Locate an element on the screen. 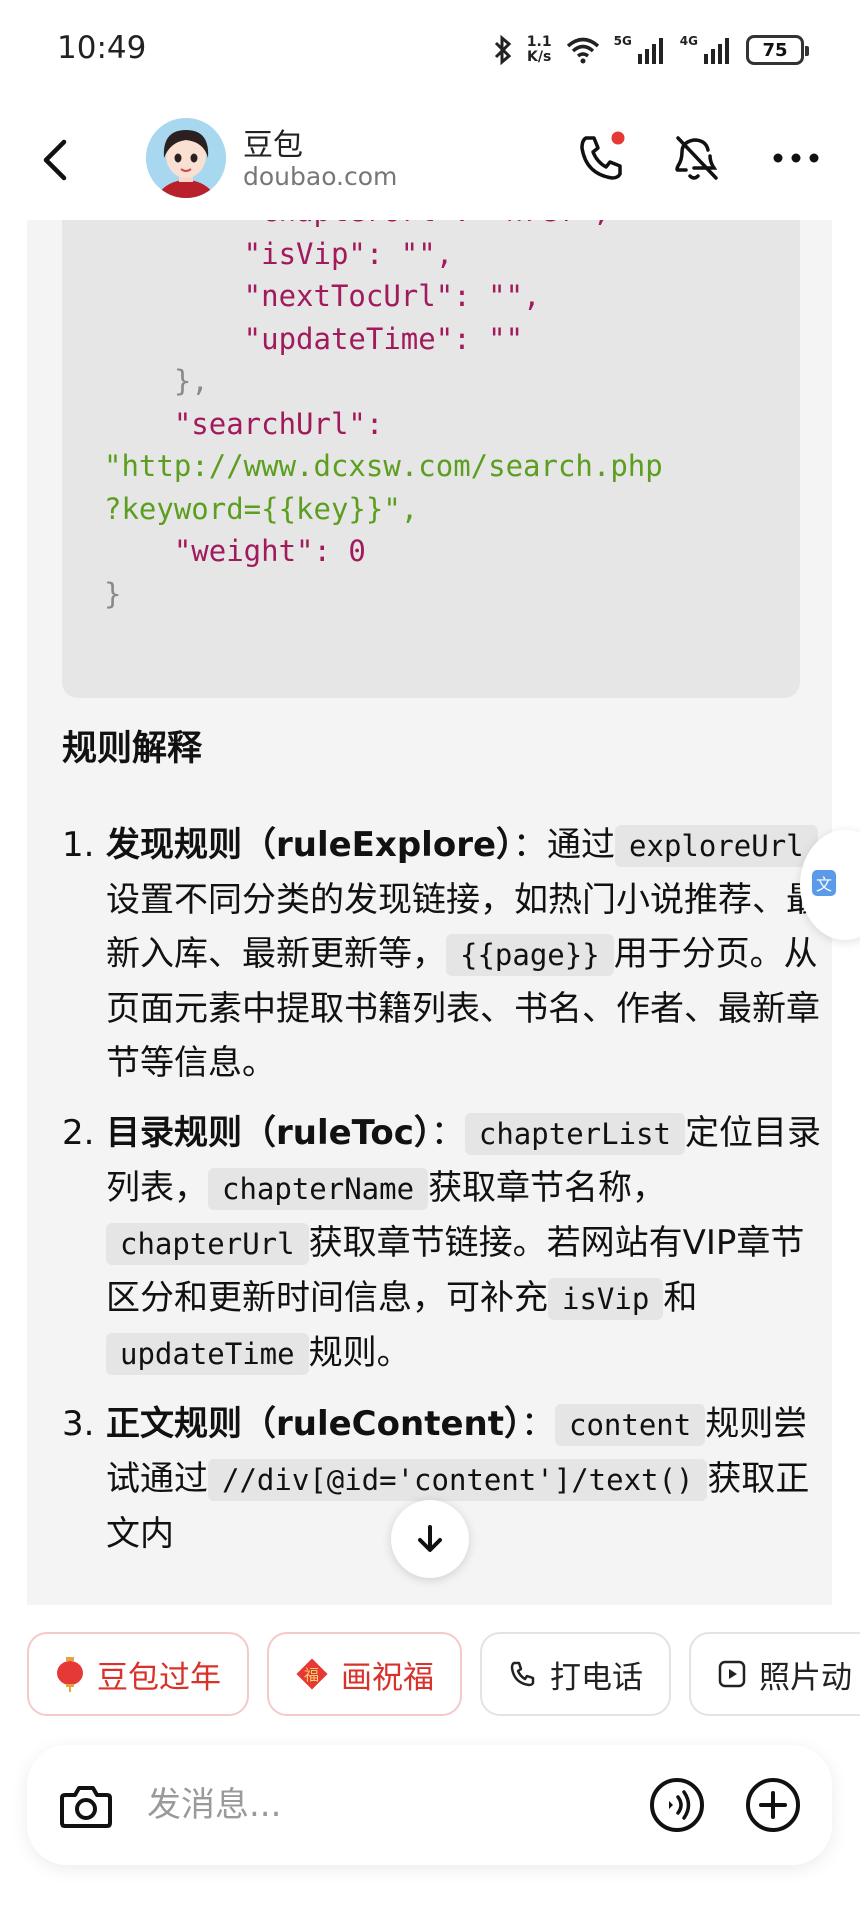  code-line: "weight": 0 is located at coordinates (235, 551).